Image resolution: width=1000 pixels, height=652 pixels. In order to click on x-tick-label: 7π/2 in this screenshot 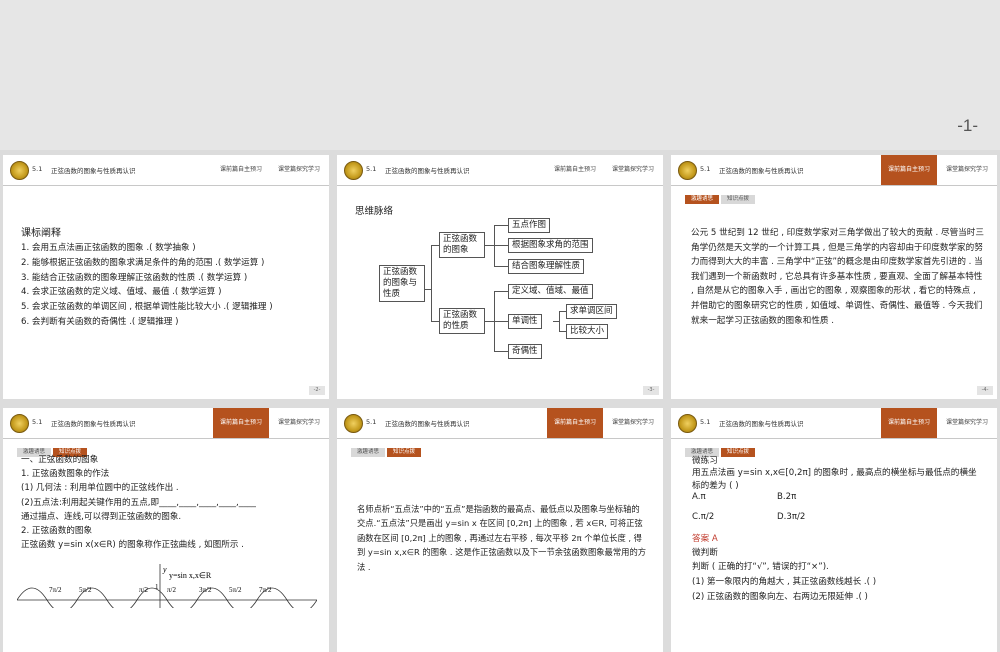, I will do `click(265, 590)`.